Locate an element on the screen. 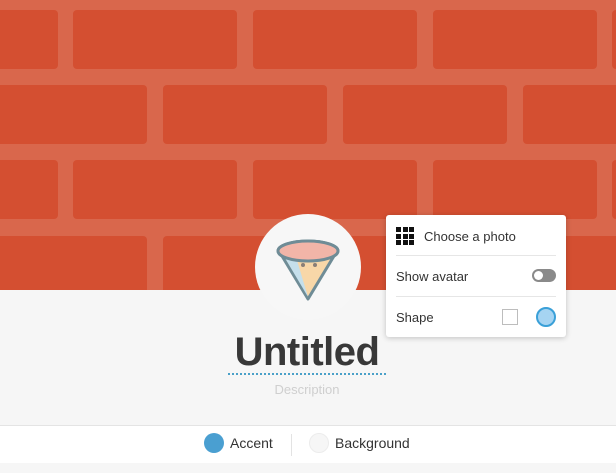 This screenshot has width=616, height=473. background-label: Background is located at coordinates (372, 443).